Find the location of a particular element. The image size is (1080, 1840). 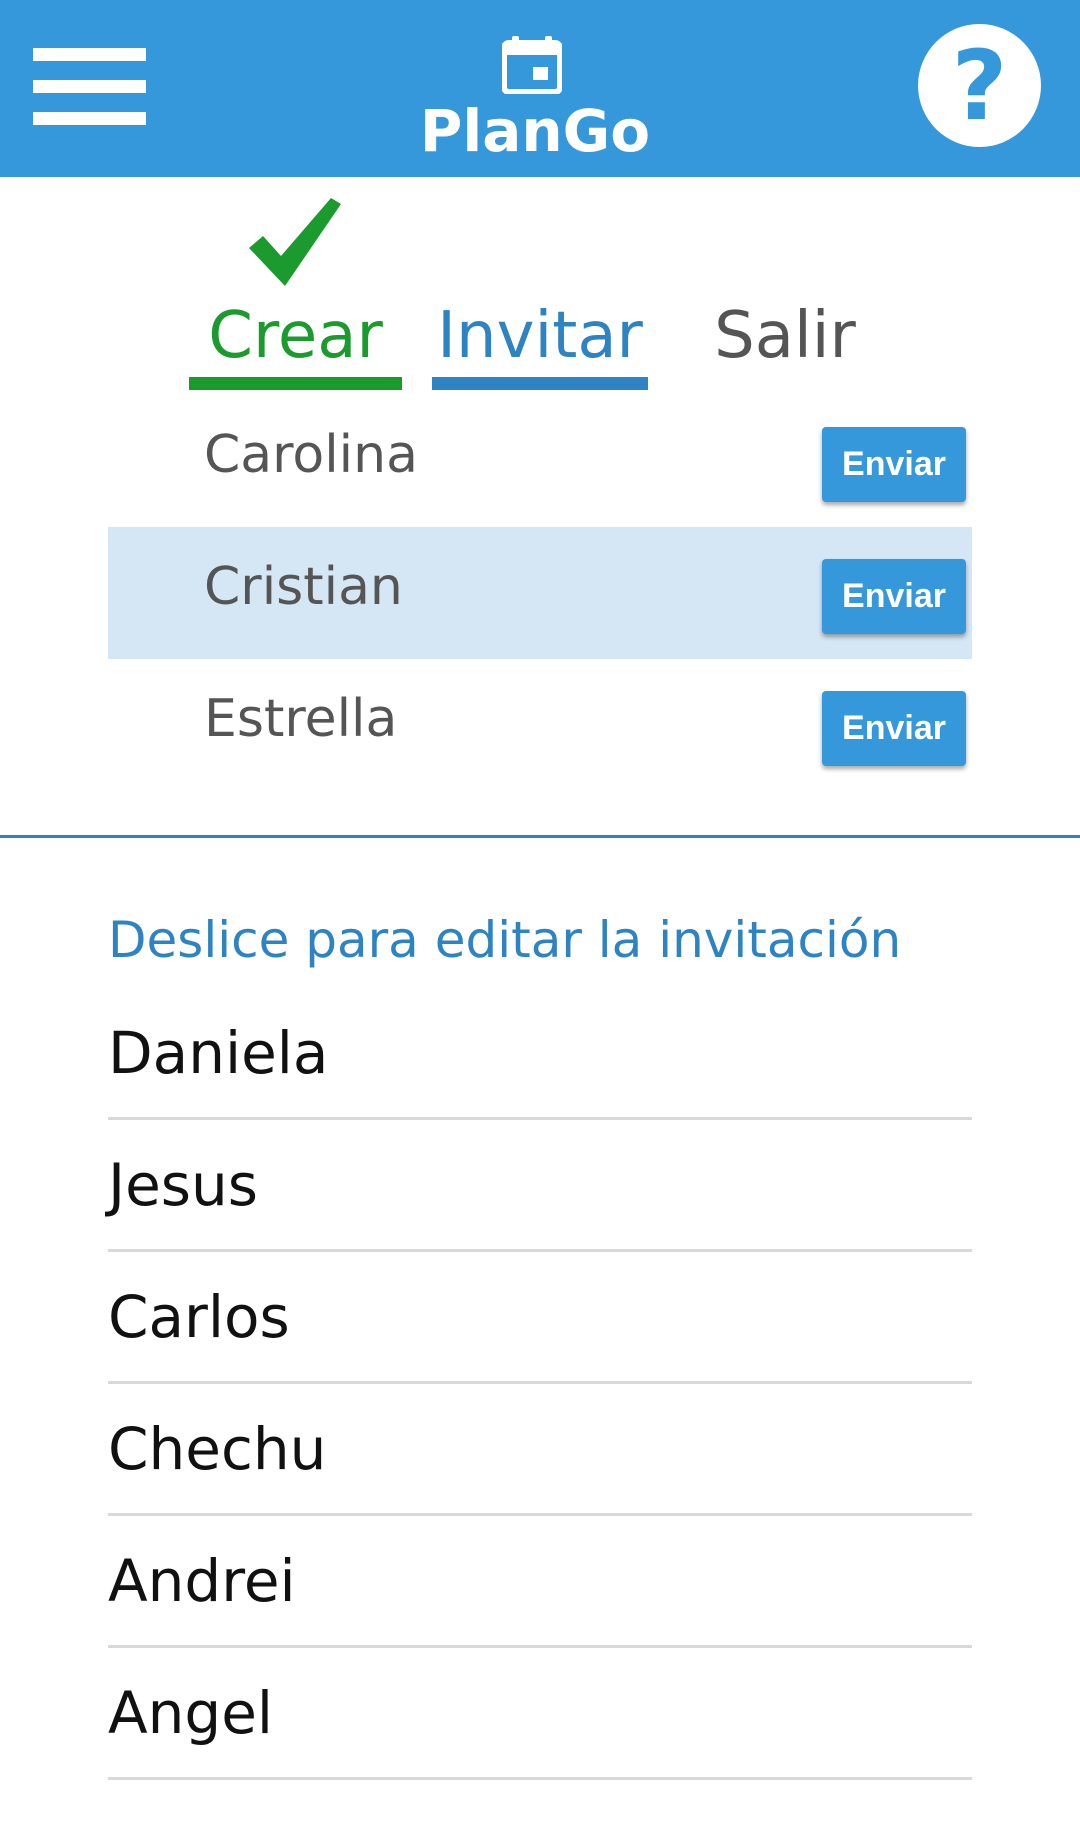

contact-item: Carlos is located at coordinates (540, 1318).